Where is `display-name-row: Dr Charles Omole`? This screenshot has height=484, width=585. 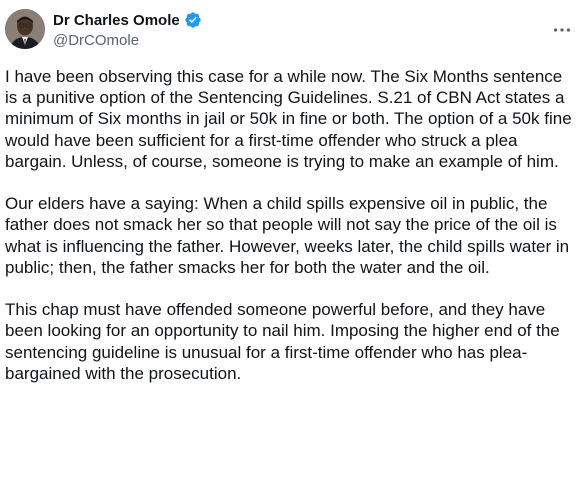
display-name-row: Dr Charles Omole is located at coordinates (127, 20).